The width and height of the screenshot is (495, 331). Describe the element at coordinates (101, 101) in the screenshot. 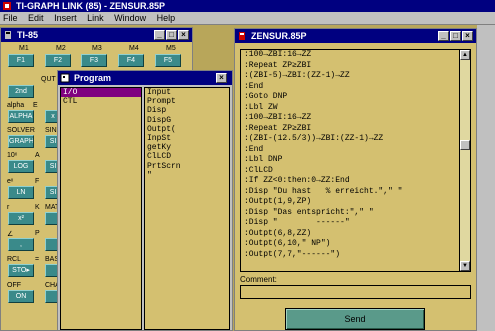

I see `category-ctl: CTL` at that location.